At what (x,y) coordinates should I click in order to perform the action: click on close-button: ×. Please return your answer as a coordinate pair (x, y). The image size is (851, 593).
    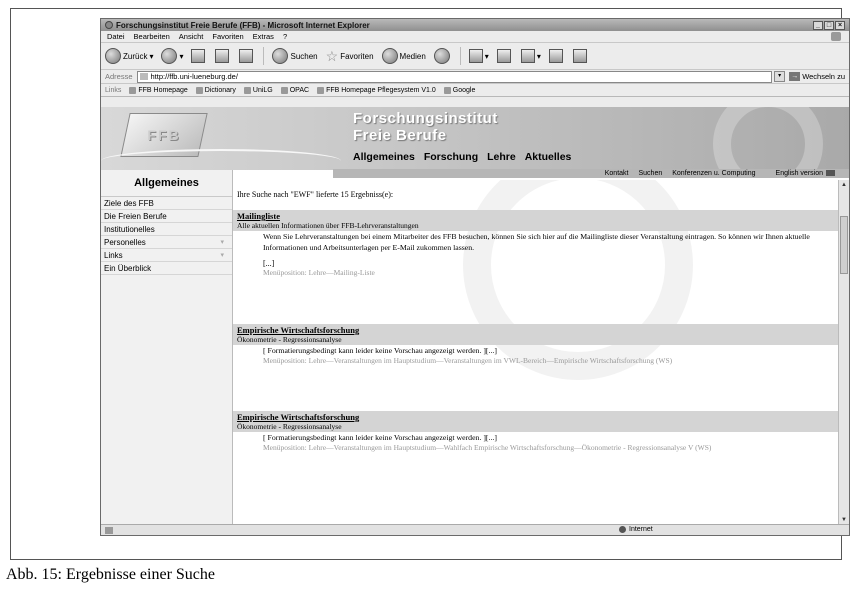
    Looking at the image, I should click on (840, 25).